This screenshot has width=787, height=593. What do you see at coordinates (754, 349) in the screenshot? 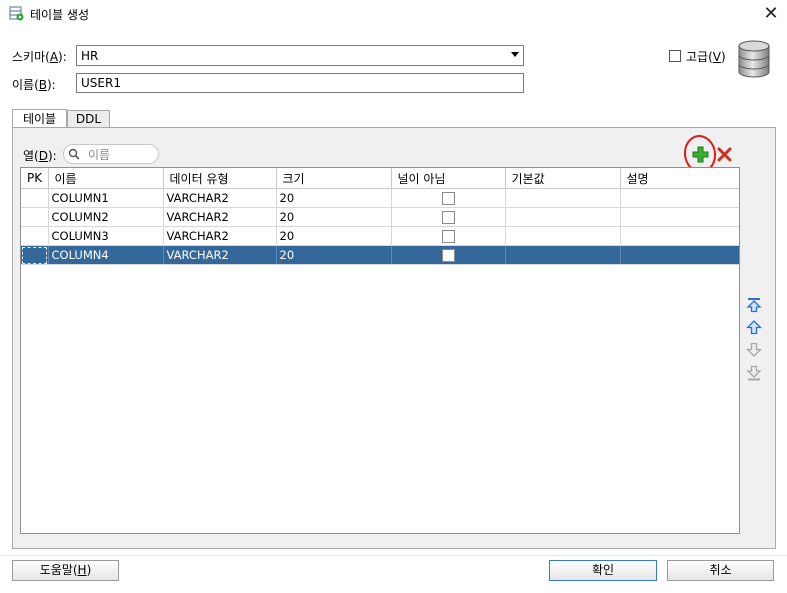
I see `move-down-icon` at bounding box center [754, 349].